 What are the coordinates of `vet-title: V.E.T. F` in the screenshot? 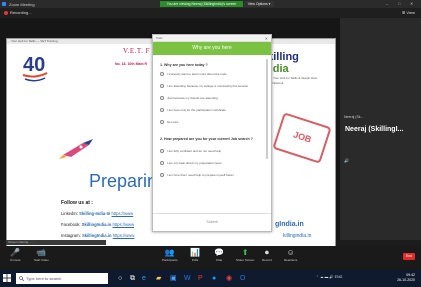 It's located at (137, 51).